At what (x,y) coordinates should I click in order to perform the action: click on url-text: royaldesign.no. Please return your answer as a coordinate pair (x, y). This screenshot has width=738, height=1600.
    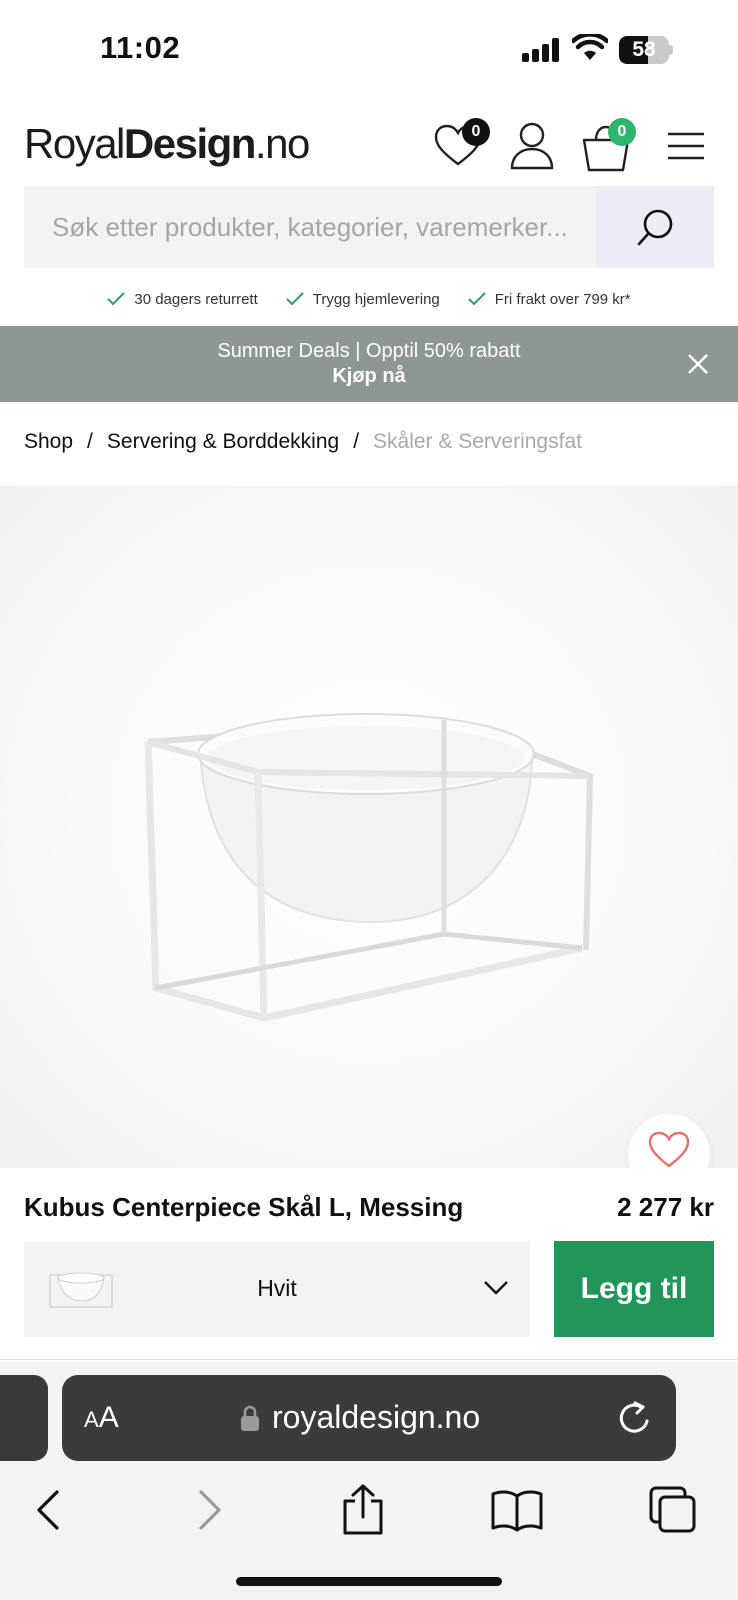
    Looking at the image, I should click on (376, 1417).